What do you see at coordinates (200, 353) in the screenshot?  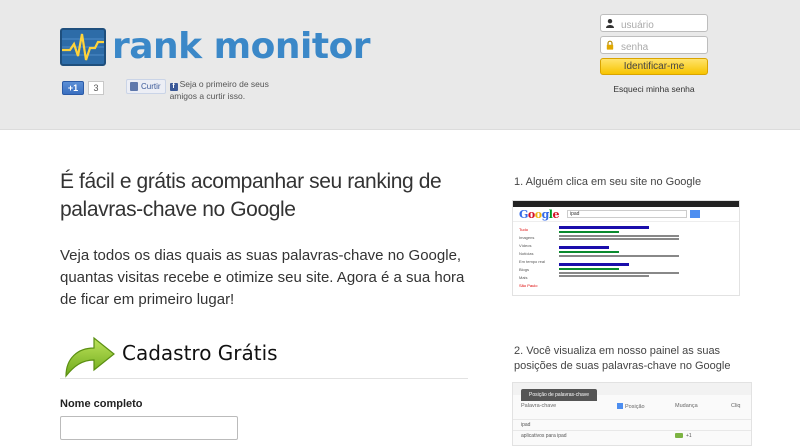 I see `signup-label: Cadastro Grátis` at bounding box center [200, 353].